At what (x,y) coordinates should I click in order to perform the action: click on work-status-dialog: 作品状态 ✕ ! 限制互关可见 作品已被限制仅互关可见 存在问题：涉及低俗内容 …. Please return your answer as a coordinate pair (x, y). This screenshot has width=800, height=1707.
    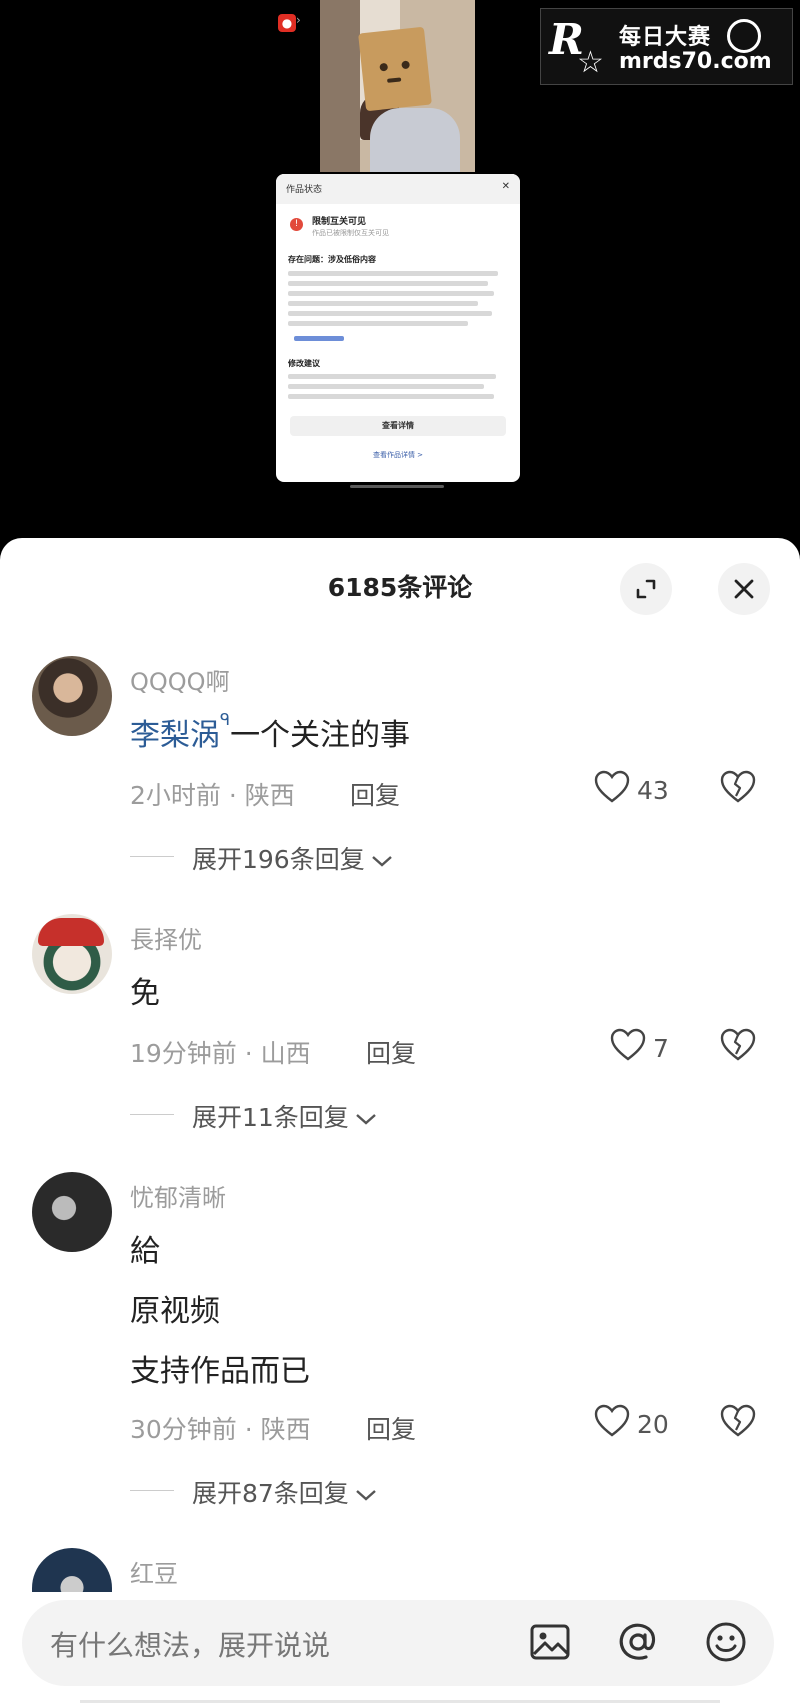
    Looking at the image, I should click on (398, 328).